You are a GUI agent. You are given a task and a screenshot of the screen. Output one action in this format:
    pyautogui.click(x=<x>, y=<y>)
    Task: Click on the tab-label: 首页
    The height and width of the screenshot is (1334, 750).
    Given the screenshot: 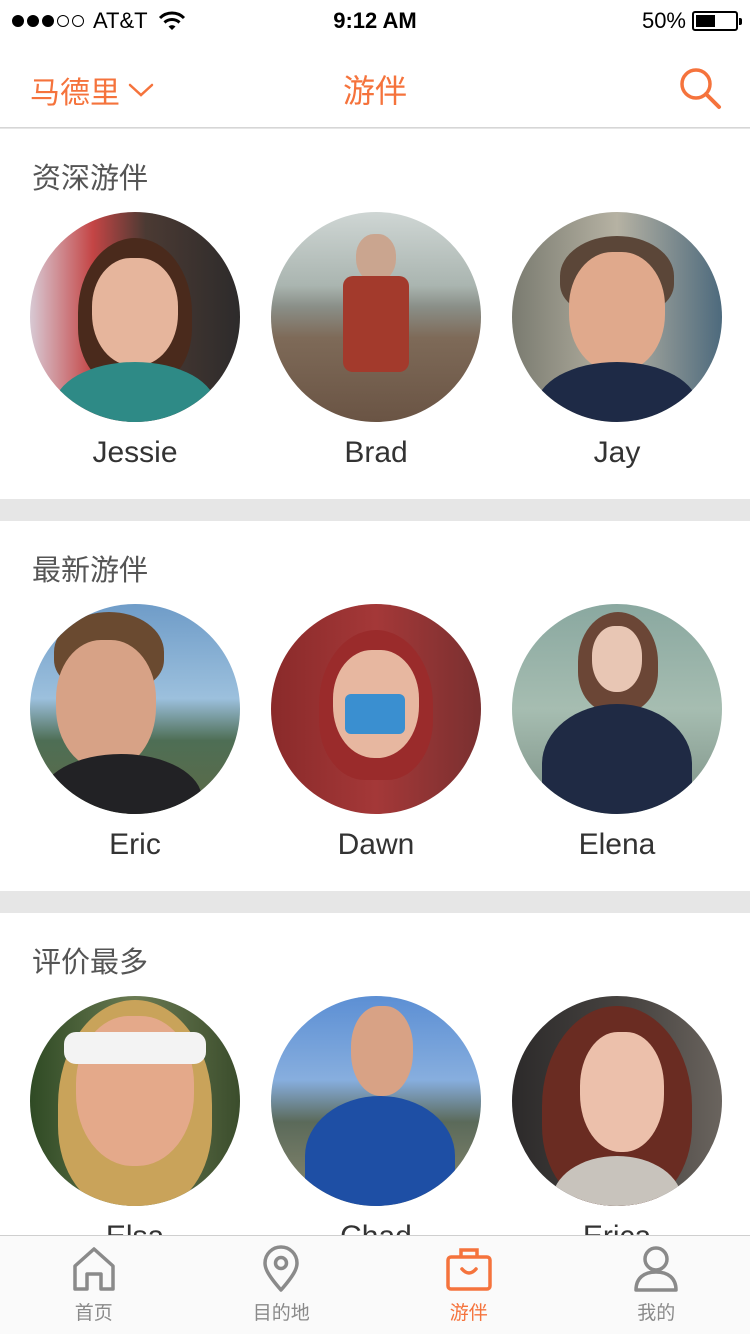 What is the action you would take?
    pyautogui.click(x=93, y=1313)
    